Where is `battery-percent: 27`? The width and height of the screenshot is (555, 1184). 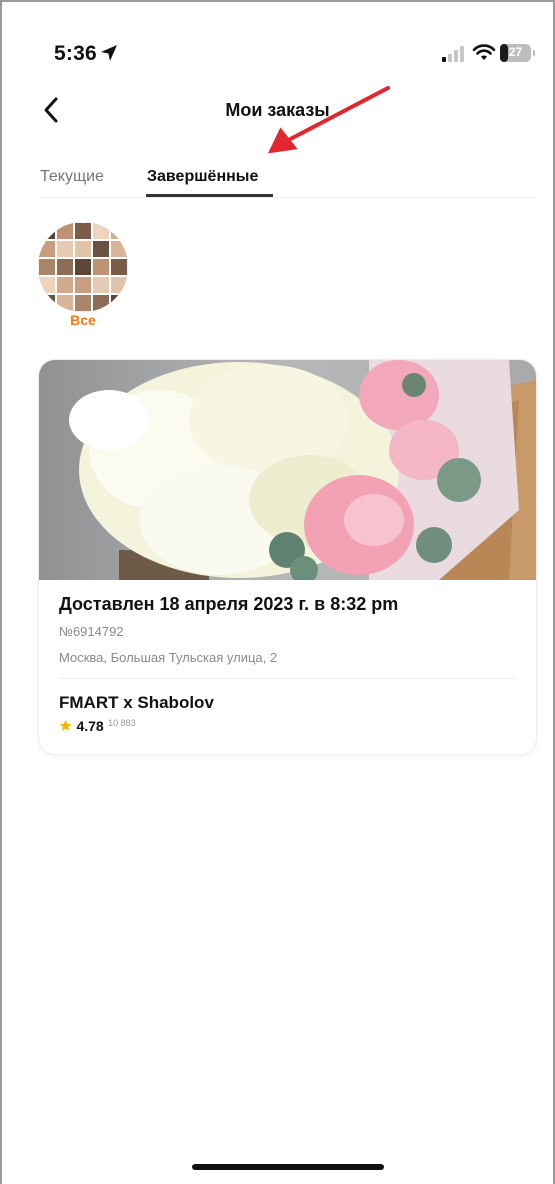
battery-percent: 27 is located at coordinates (515, 52).